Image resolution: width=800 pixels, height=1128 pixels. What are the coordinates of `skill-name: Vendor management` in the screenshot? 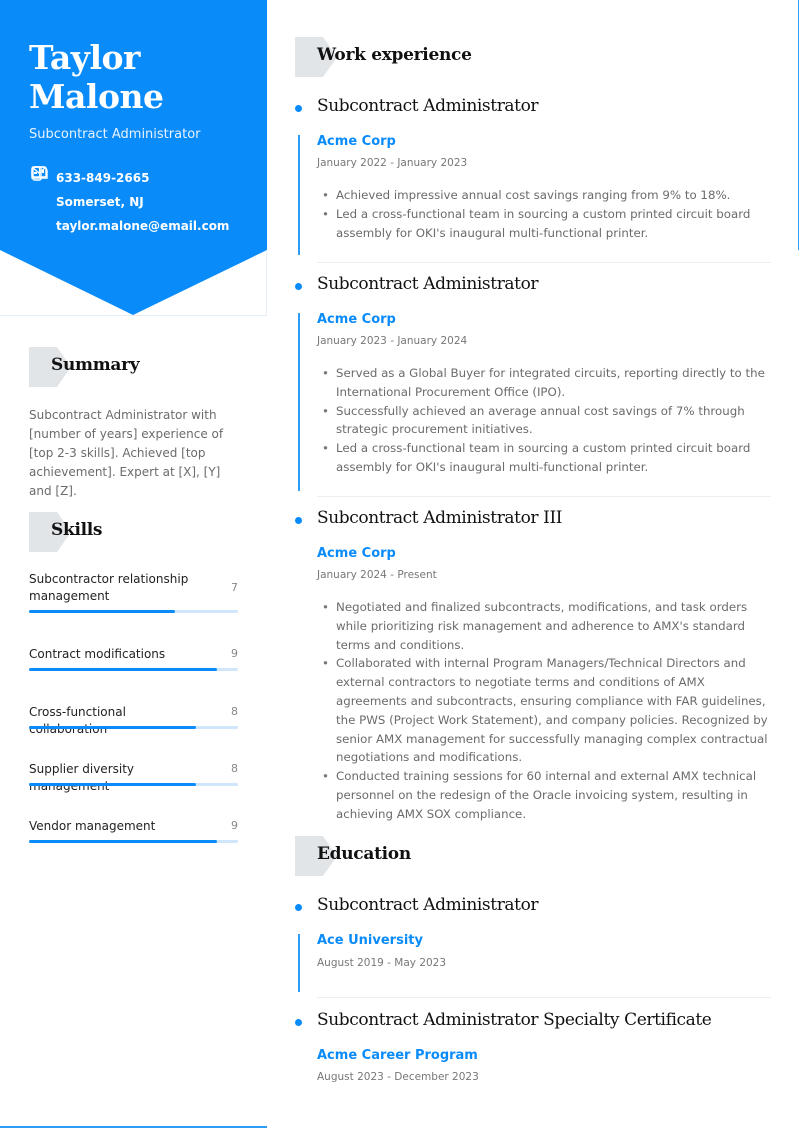 It's located at (92, 826).